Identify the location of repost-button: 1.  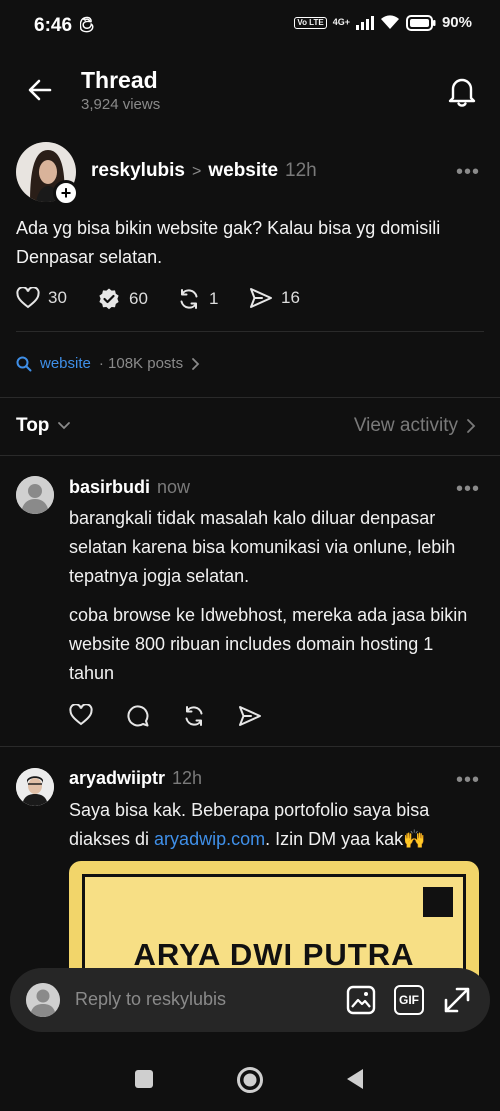
(197, 299).